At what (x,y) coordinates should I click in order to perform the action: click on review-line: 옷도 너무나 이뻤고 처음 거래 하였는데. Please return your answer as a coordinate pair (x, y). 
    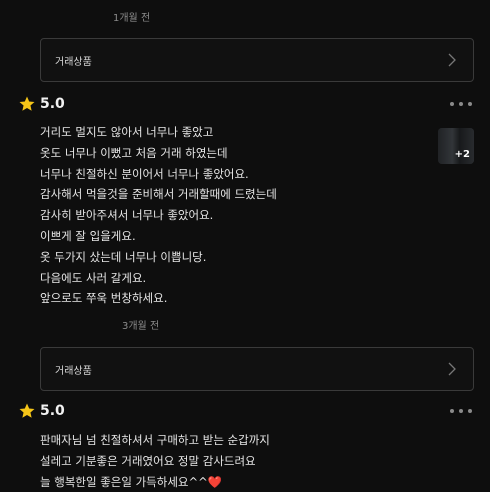
    Looking at the image, I should click on (134, 152).